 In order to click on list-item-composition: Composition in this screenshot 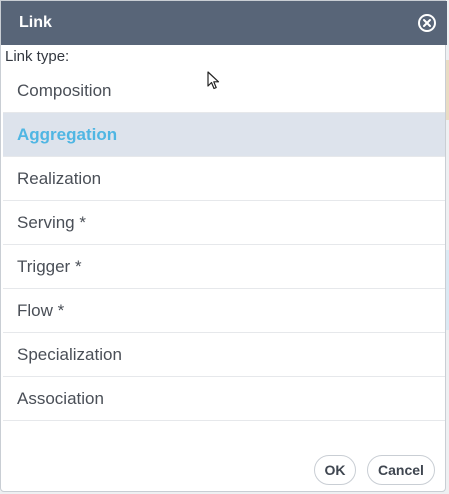, I will do `click(224, 91)`.